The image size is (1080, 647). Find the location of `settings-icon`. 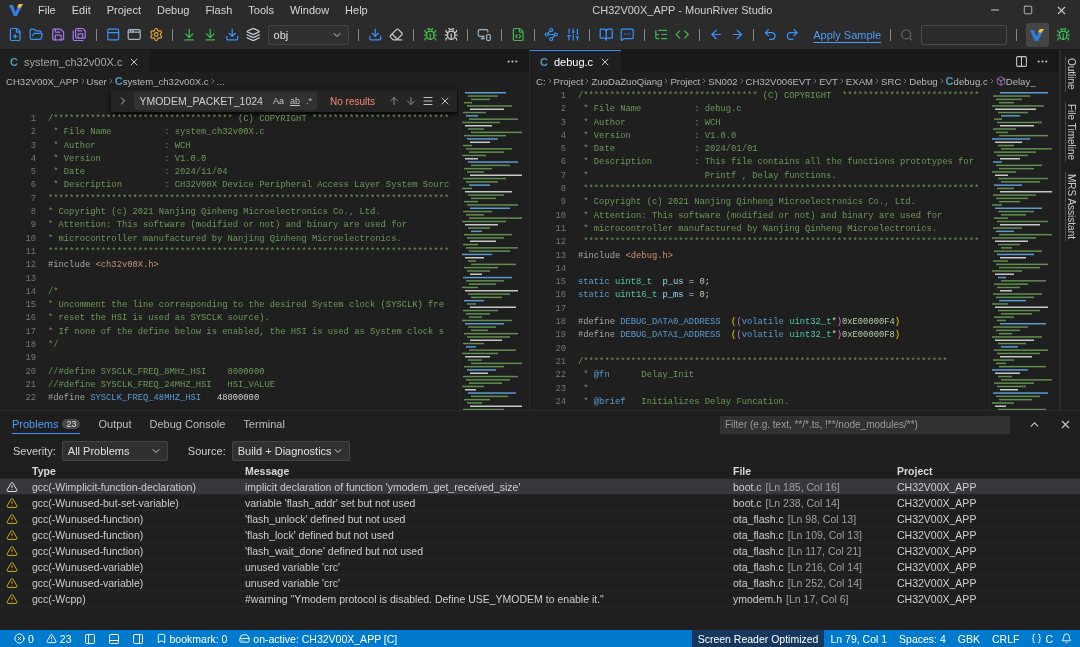

settings-icon is located at coordinates (155, 34).